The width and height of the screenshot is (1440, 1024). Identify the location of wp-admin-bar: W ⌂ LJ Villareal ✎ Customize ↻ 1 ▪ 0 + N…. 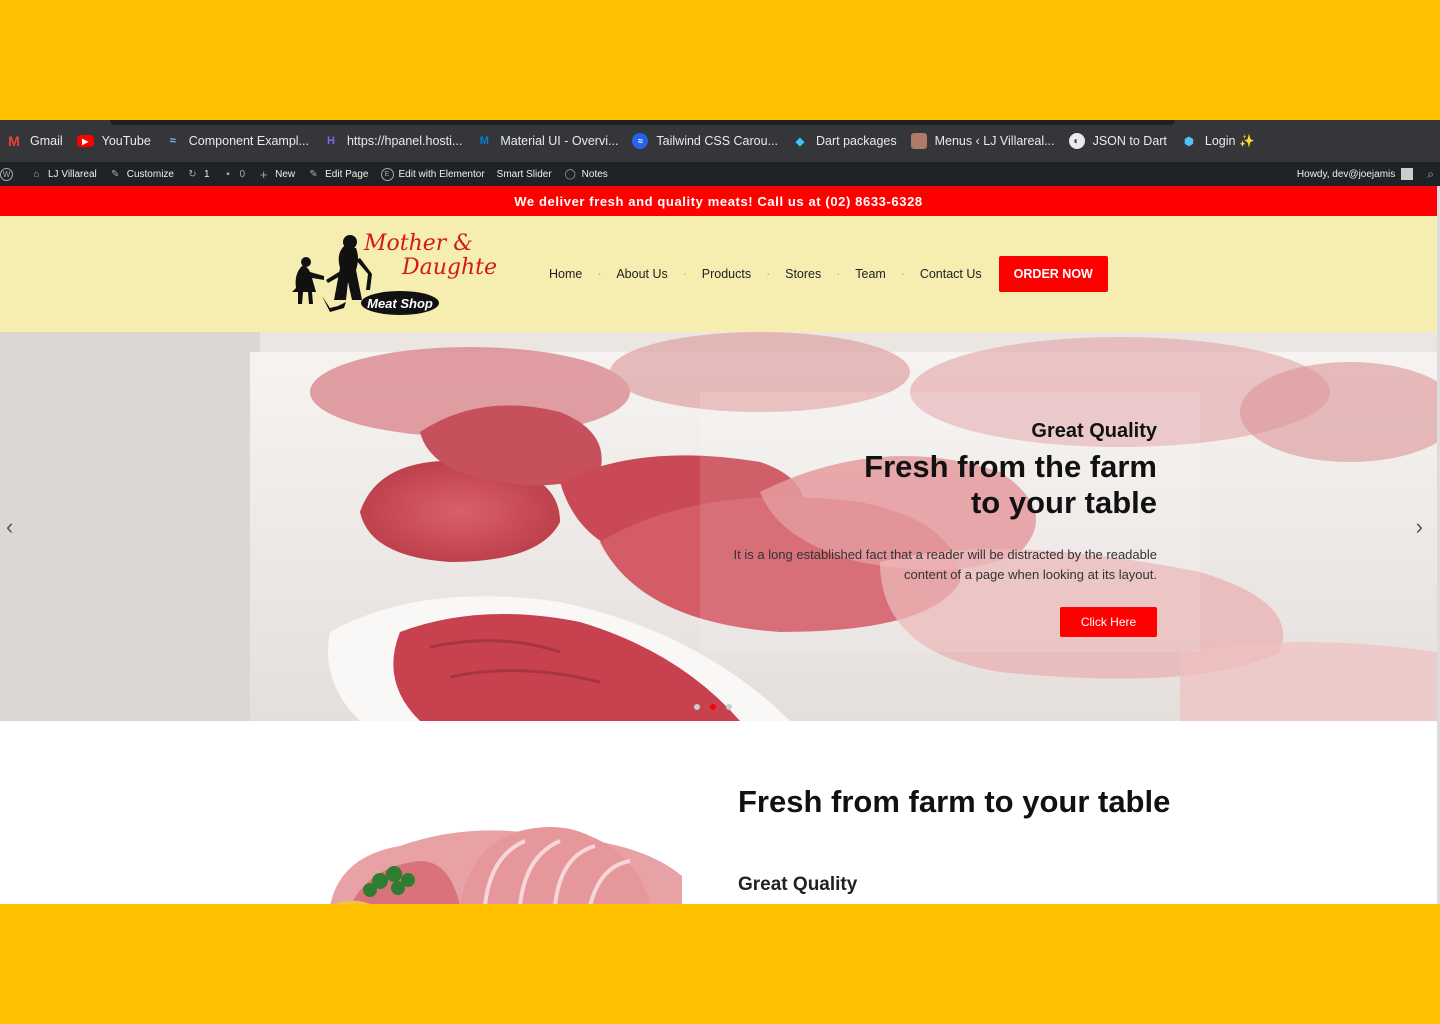
(720, 174).